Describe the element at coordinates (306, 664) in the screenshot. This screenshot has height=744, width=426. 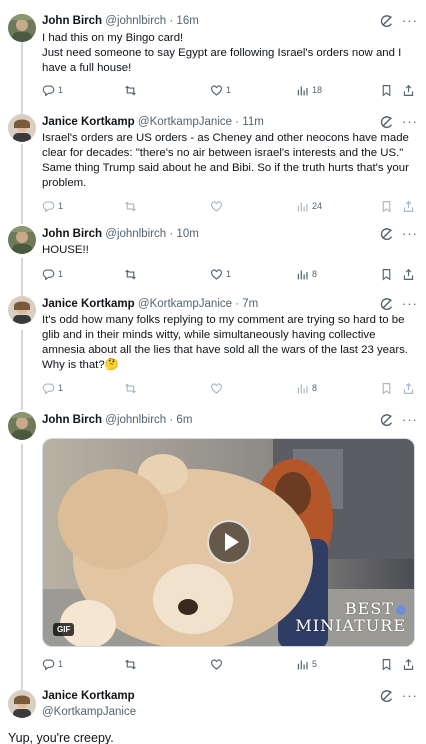
I see `views-button: 5` at that location.